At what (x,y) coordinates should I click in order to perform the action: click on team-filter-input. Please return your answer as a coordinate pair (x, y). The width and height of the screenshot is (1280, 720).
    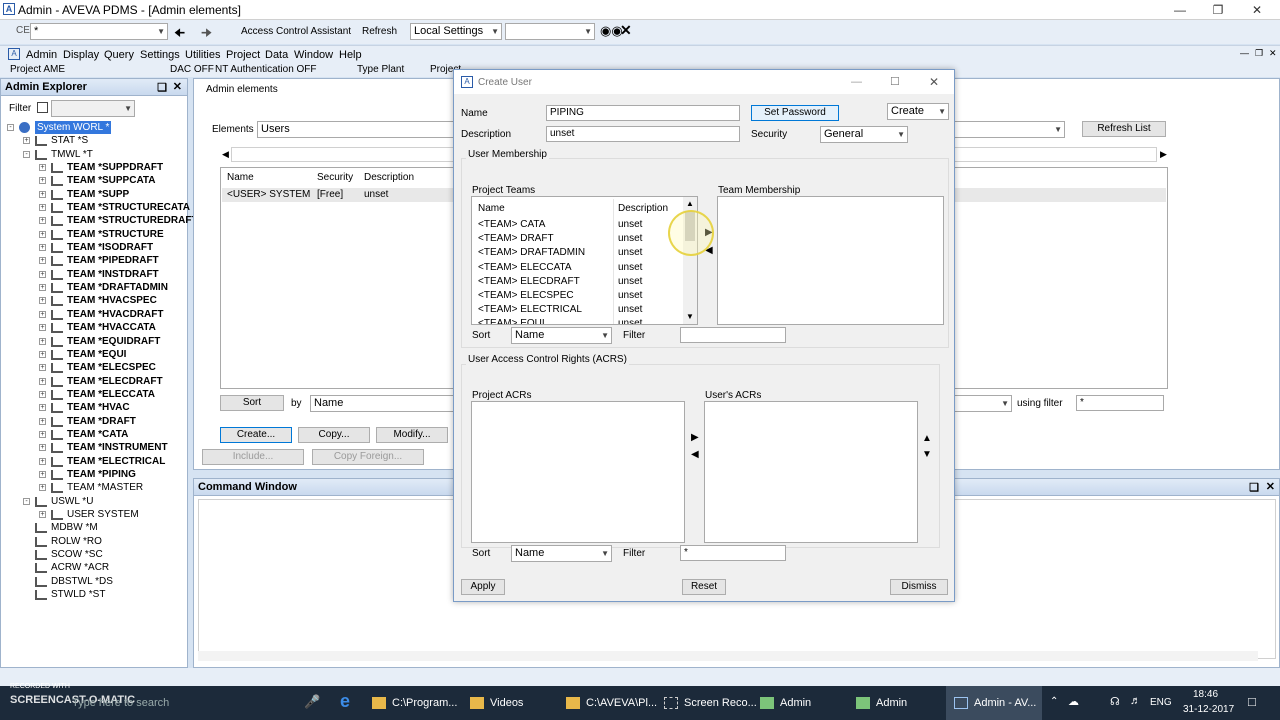
    Looking at the image, I should click on (733, 335).